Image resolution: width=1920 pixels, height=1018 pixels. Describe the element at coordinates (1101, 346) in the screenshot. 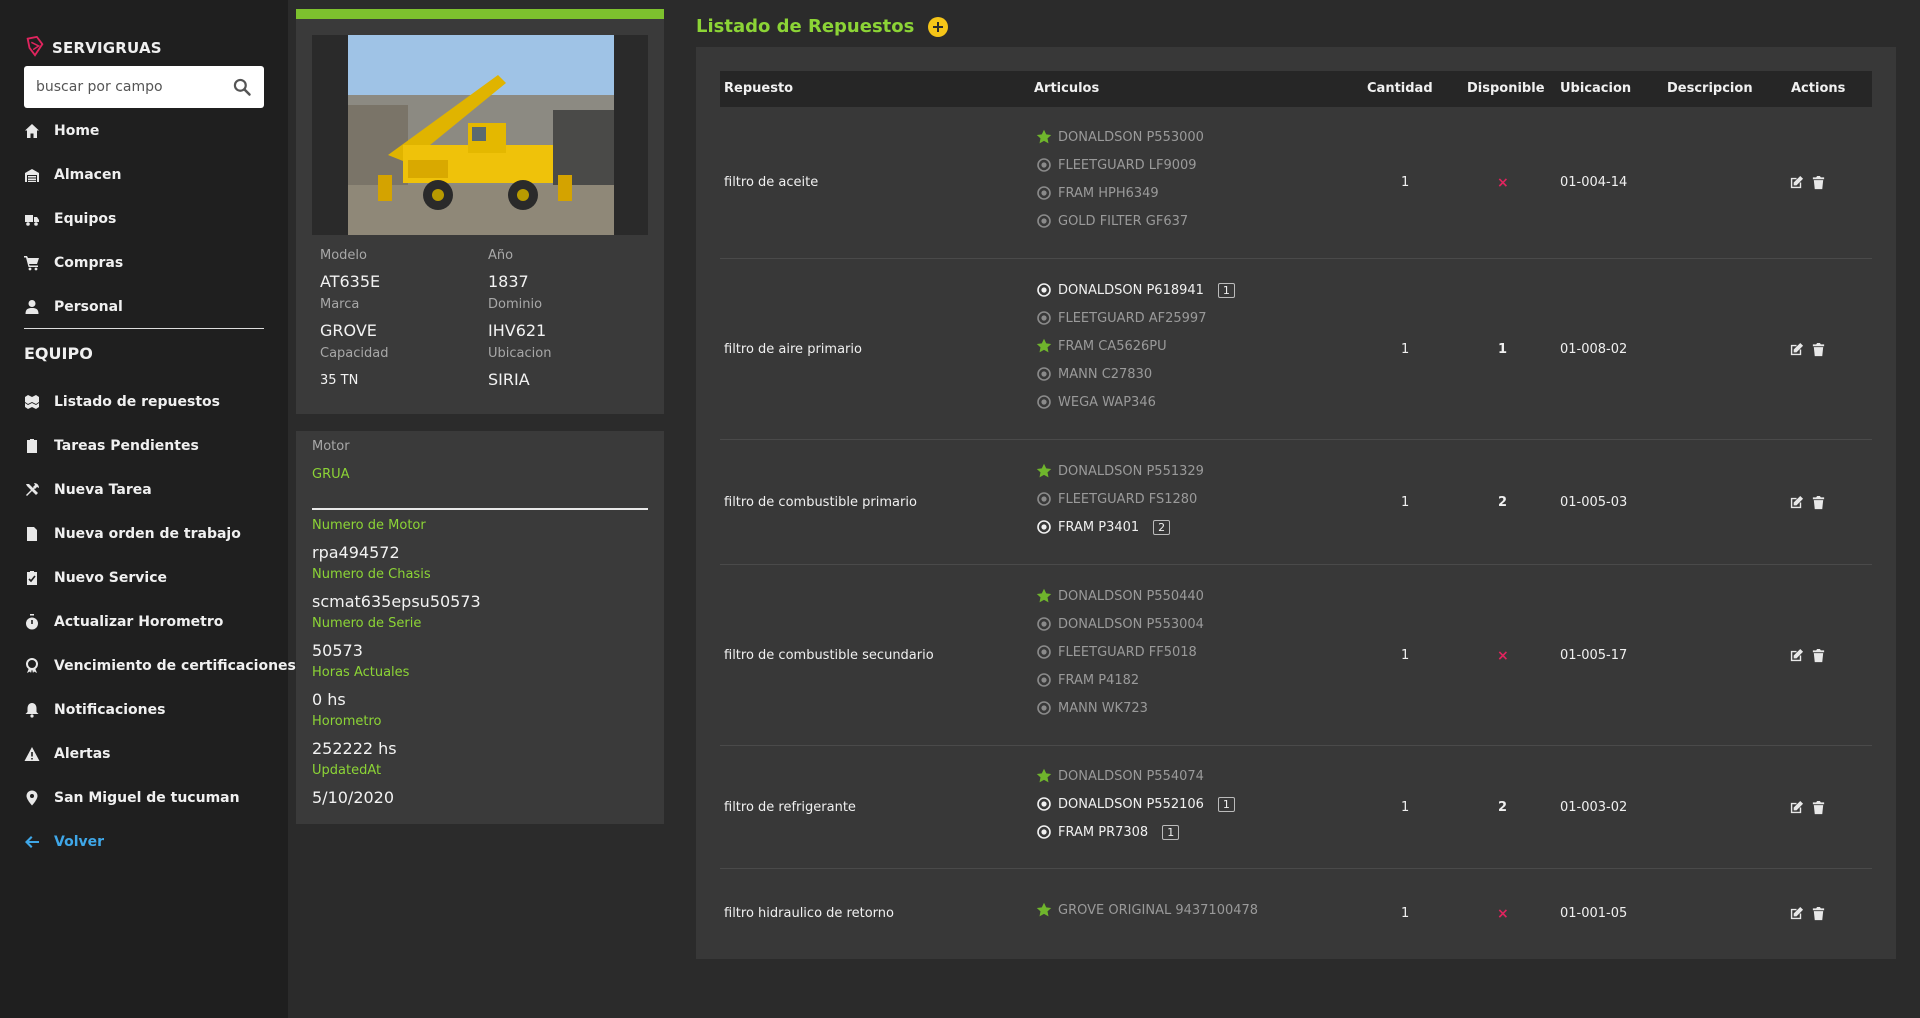

I see `articulo-item: FRAM CA5626PU` at that location.